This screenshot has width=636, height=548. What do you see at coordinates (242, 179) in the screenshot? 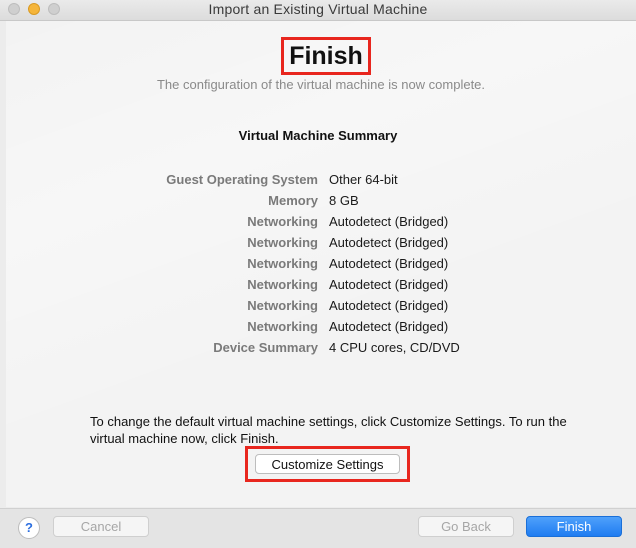
I see `summary-label: Guest Operating System` at bounding box center [242, 179].